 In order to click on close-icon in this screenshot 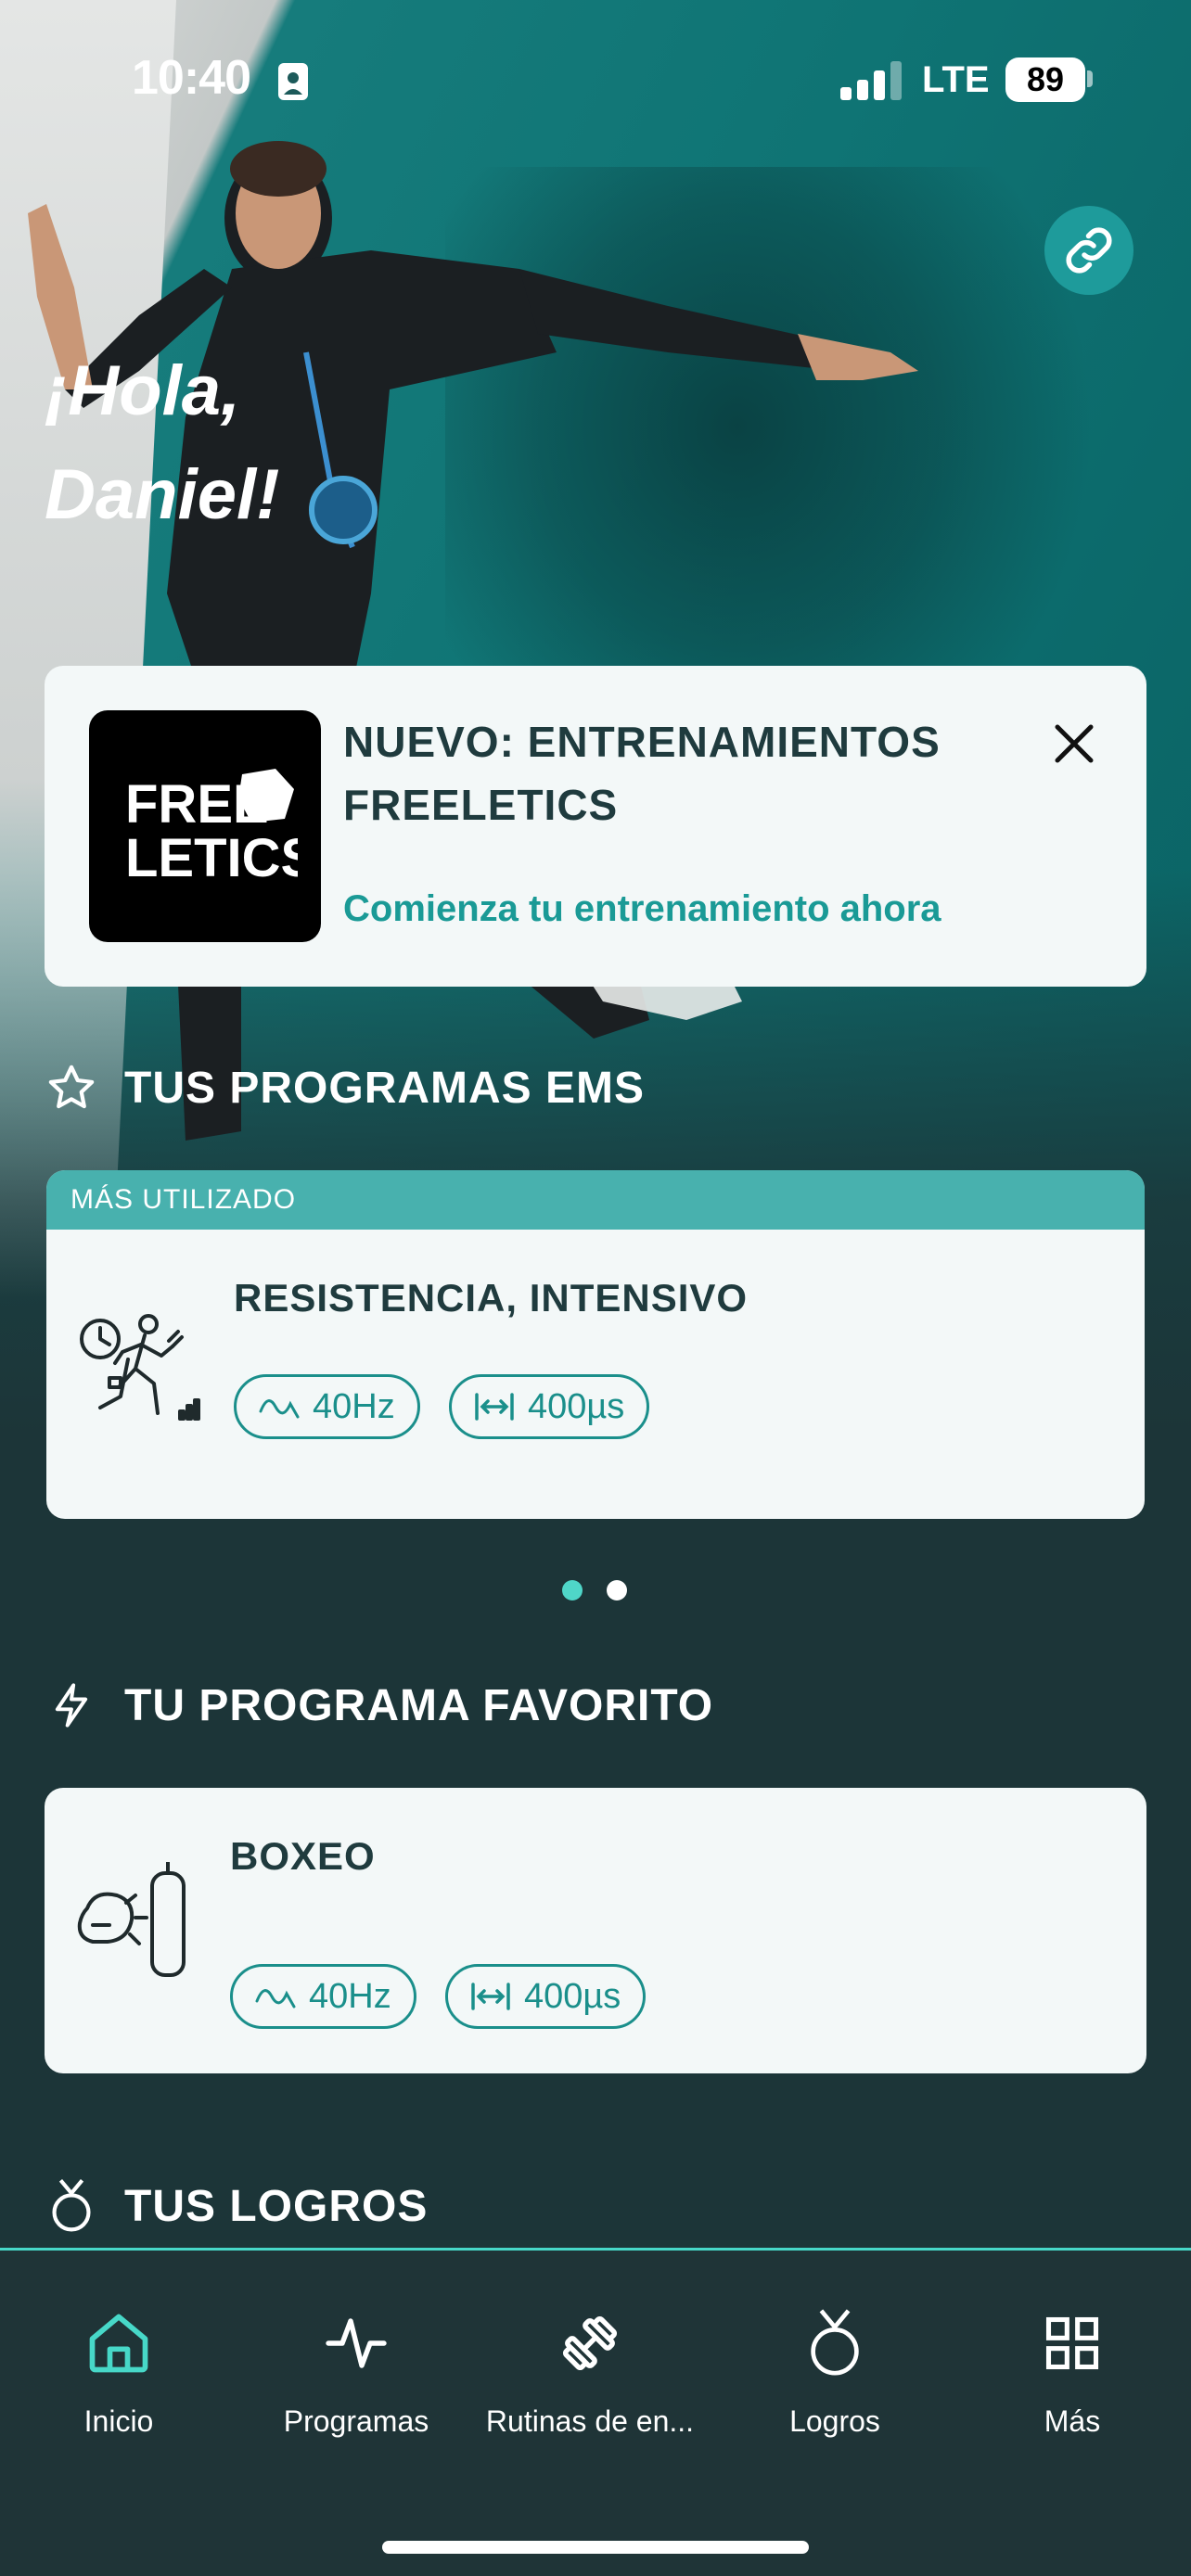, I will do `click(1074, 744)`.